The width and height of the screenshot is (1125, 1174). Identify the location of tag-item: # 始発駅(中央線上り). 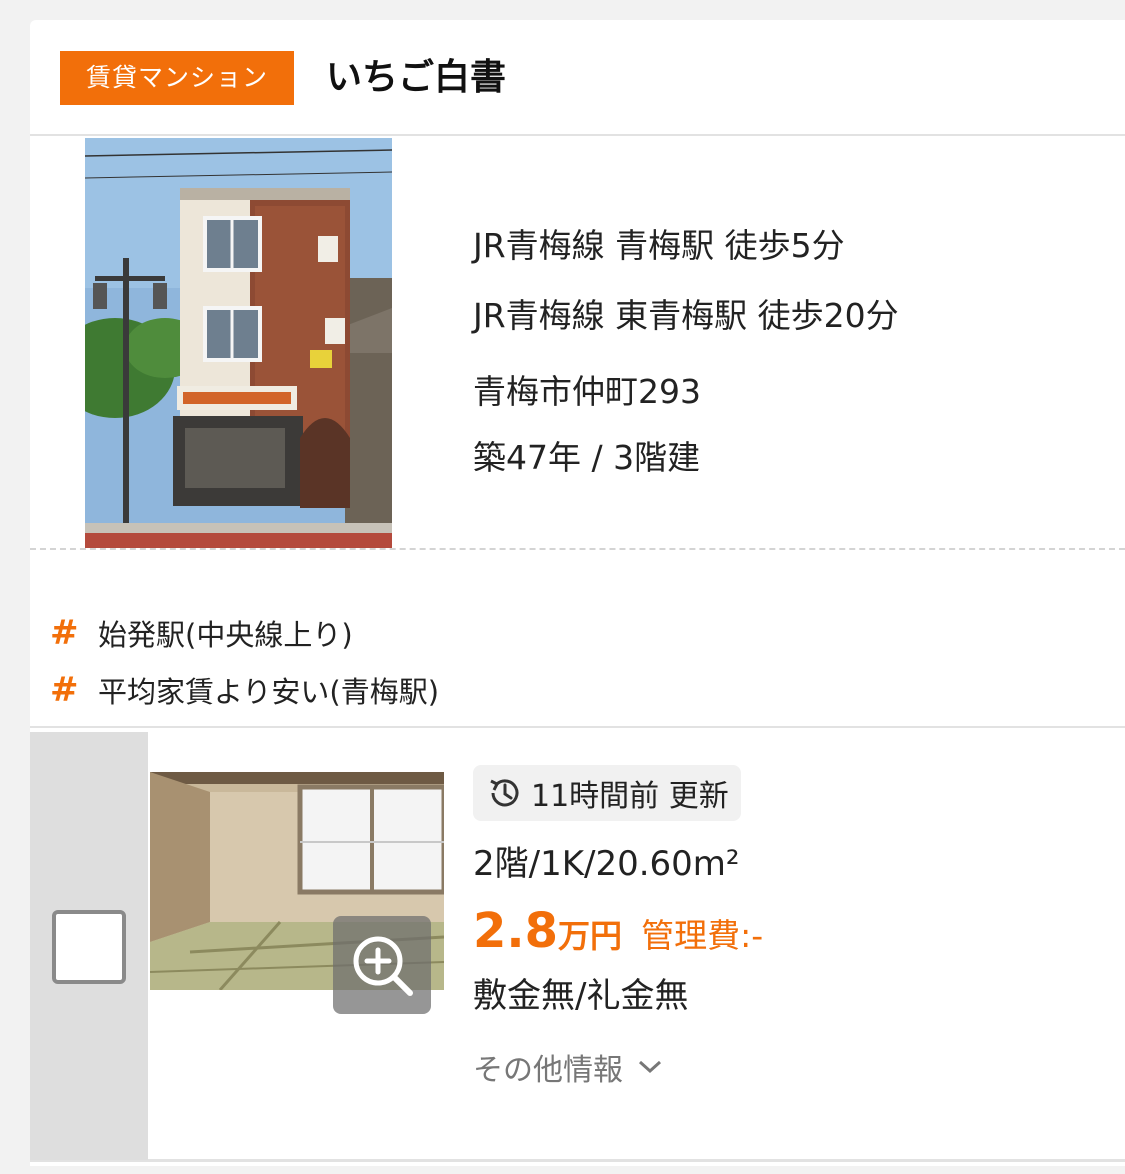
(201, 633).